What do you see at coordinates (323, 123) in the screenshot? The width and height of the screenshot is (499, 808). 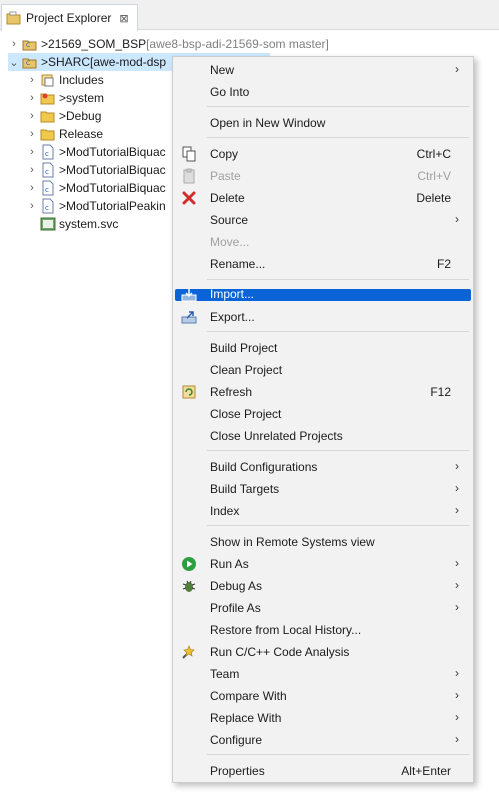 I see `menu-item-open-in-new-window: Open in New Window` at bounding box center [323, 123].